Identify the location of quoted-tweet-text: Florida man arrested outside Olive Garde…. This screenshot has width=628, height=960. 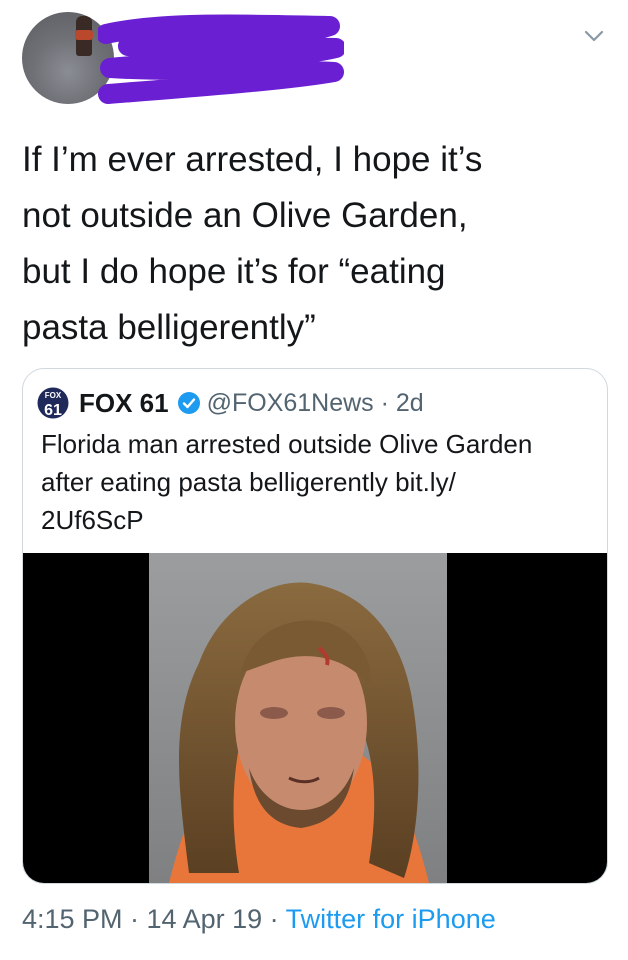
(287, 482).